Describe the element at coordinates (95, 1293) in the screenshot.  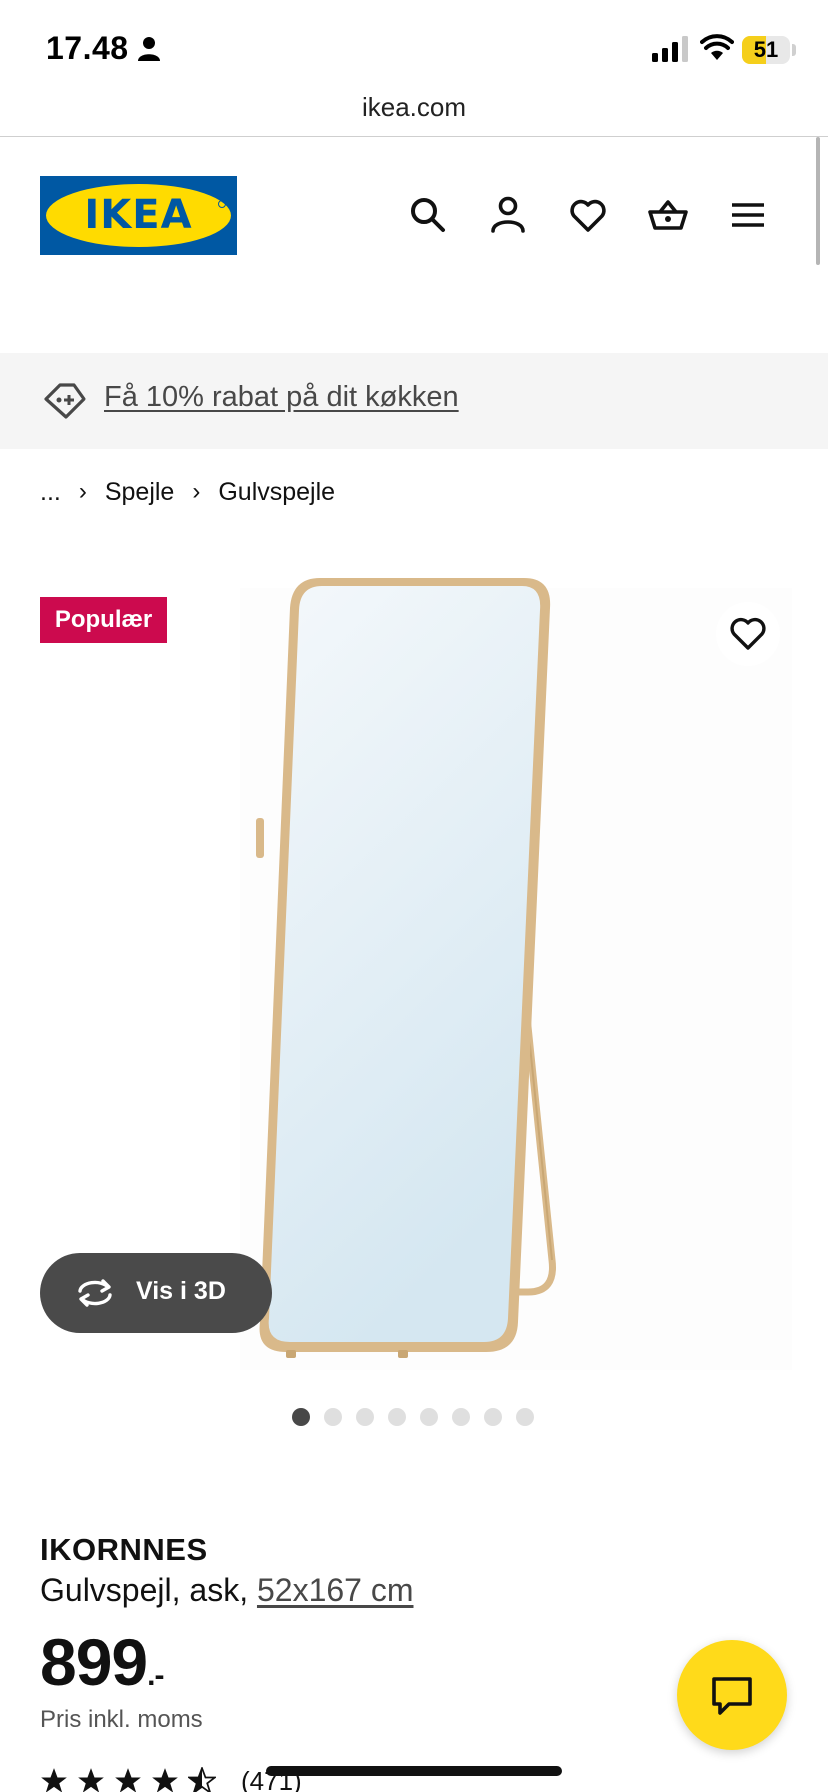
I see `rotate-3d-icon` at that location.